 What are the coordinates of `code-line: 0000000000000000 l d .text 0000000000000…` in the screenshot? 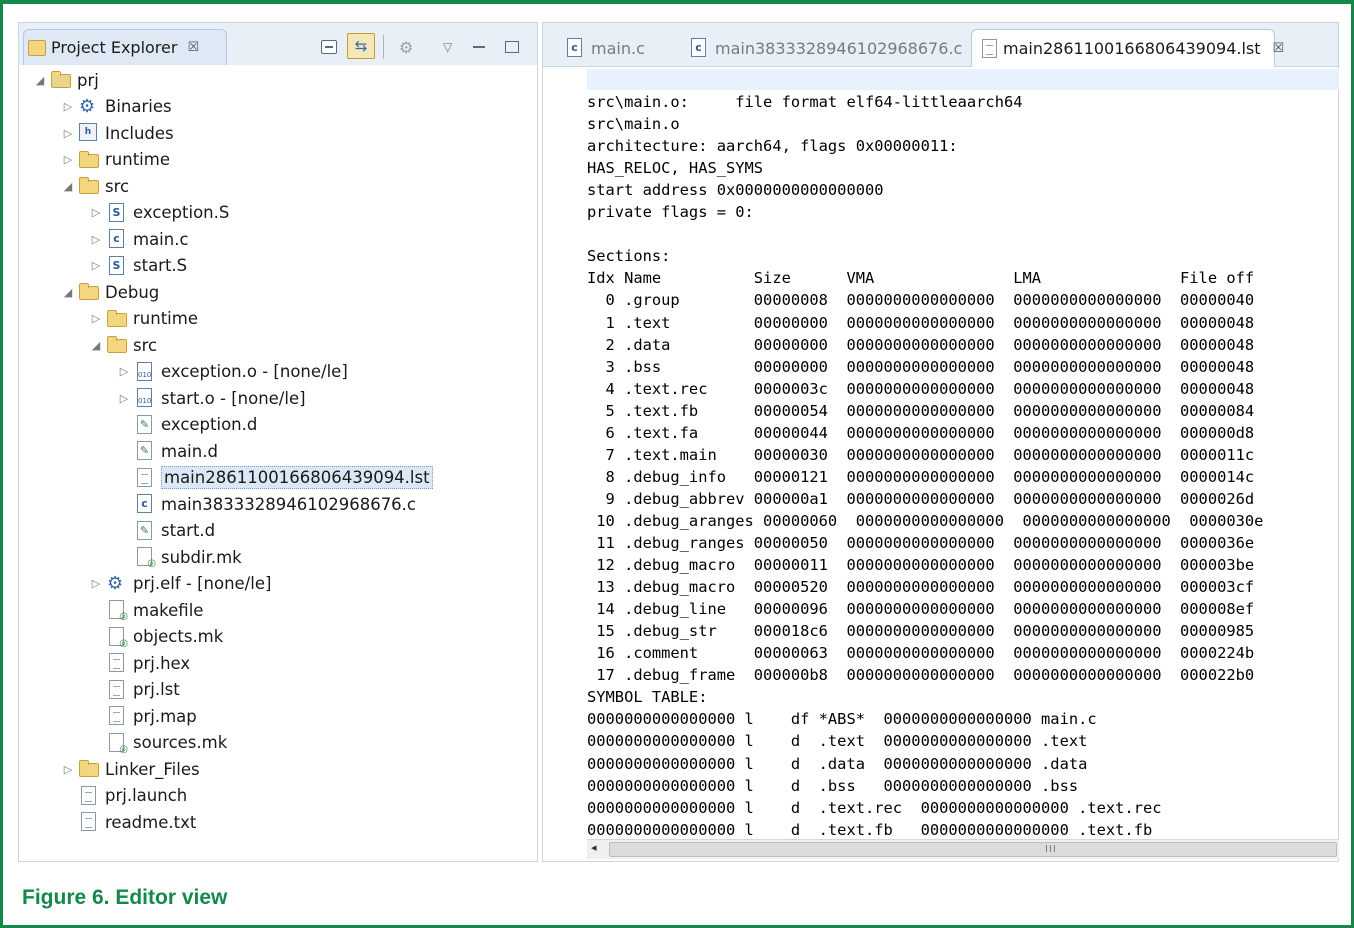 It's located at (837, 741).